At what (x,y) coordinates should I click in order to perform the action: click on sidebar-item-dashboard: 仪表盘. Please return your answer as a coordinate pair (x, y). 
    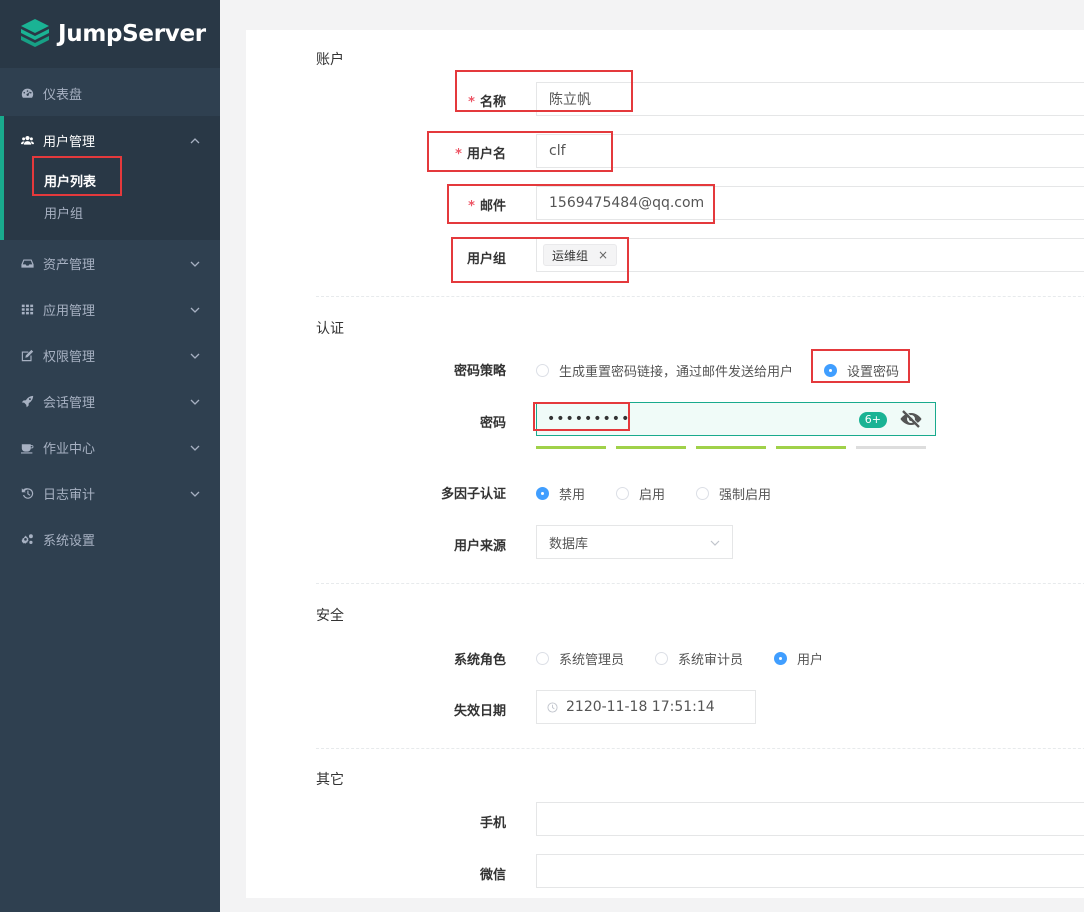
    Looking at the image, I should click on (110, 93).